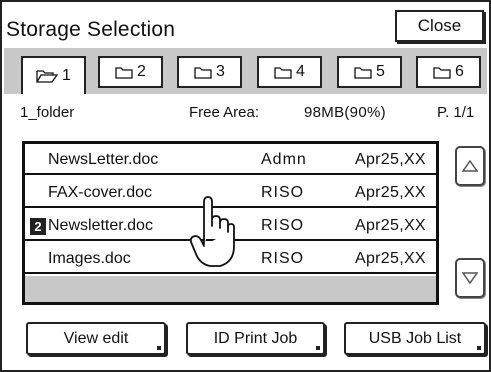 The height and width of the screenshot is (372, 491). I want to click on tab-folder-4: 4, so click(289, 72).